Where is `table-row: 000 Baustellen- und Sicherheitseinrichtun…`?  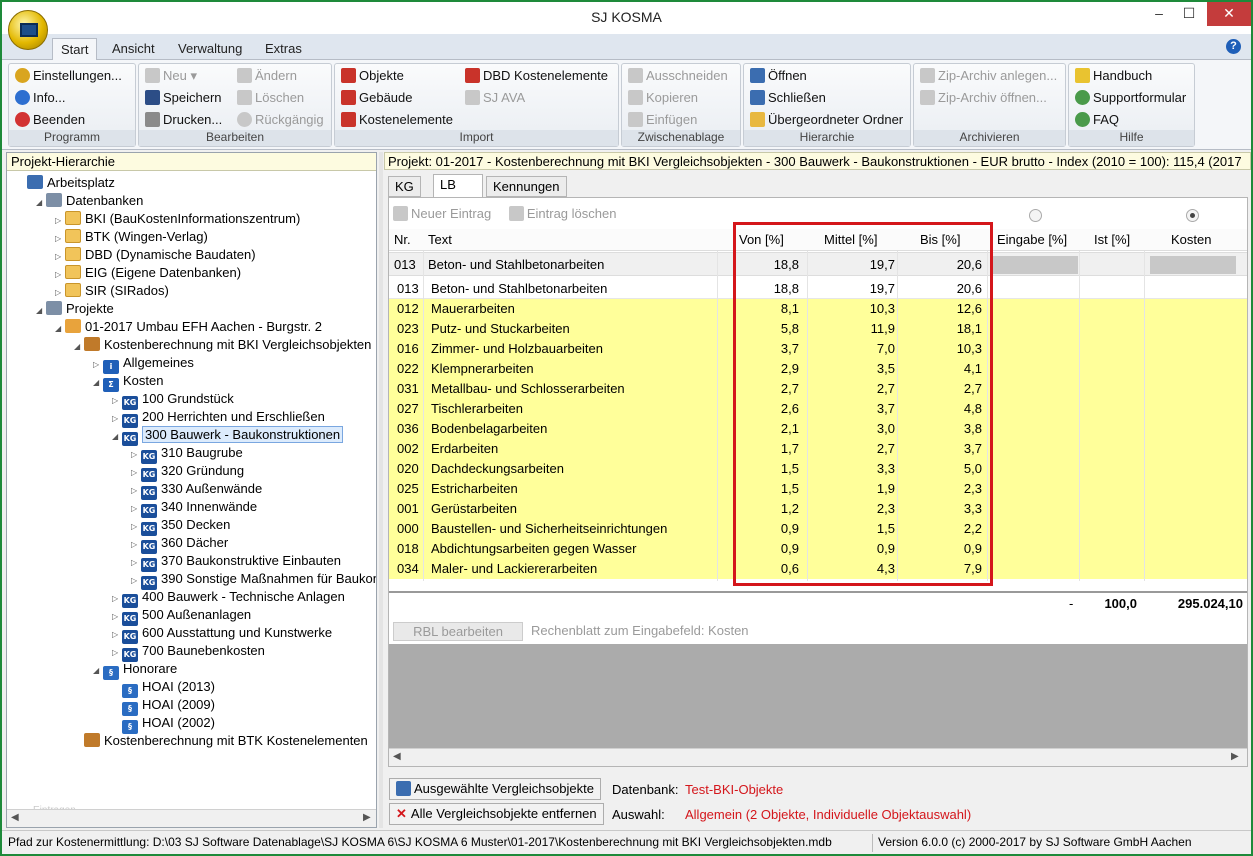
table-row: 000 Baustellen- und Sicherheitseinrichtun… is located at coordinates (818, 529).